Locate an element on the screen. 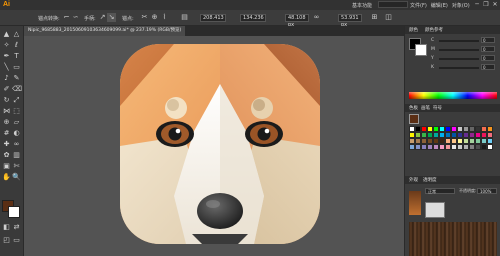 The image size is (500, 256). channel-m-value: 0 is located at coordinates (488, 49).